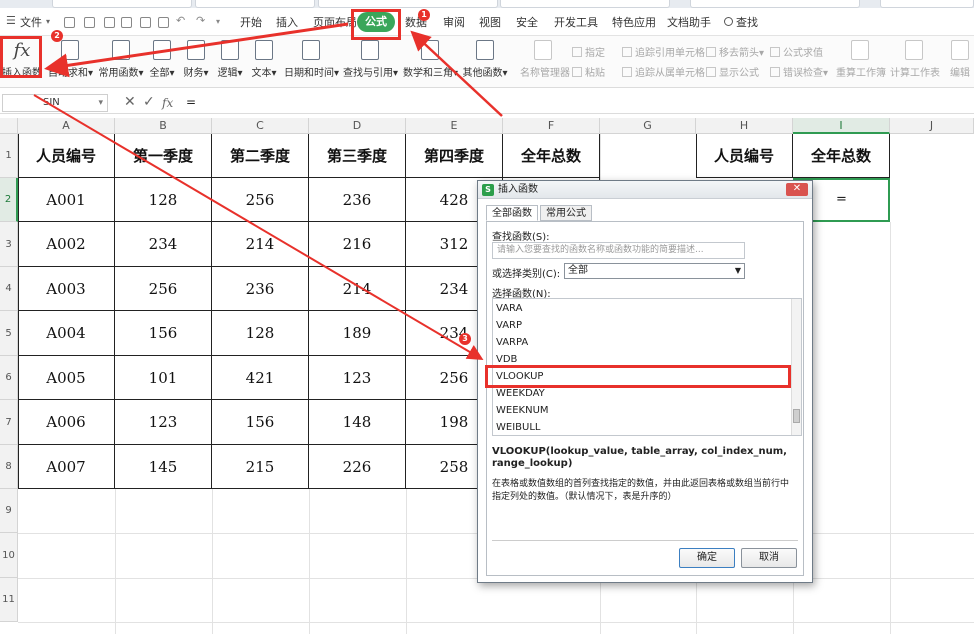  I want to click on arrow-to-formula-tab, so click(456, 73).